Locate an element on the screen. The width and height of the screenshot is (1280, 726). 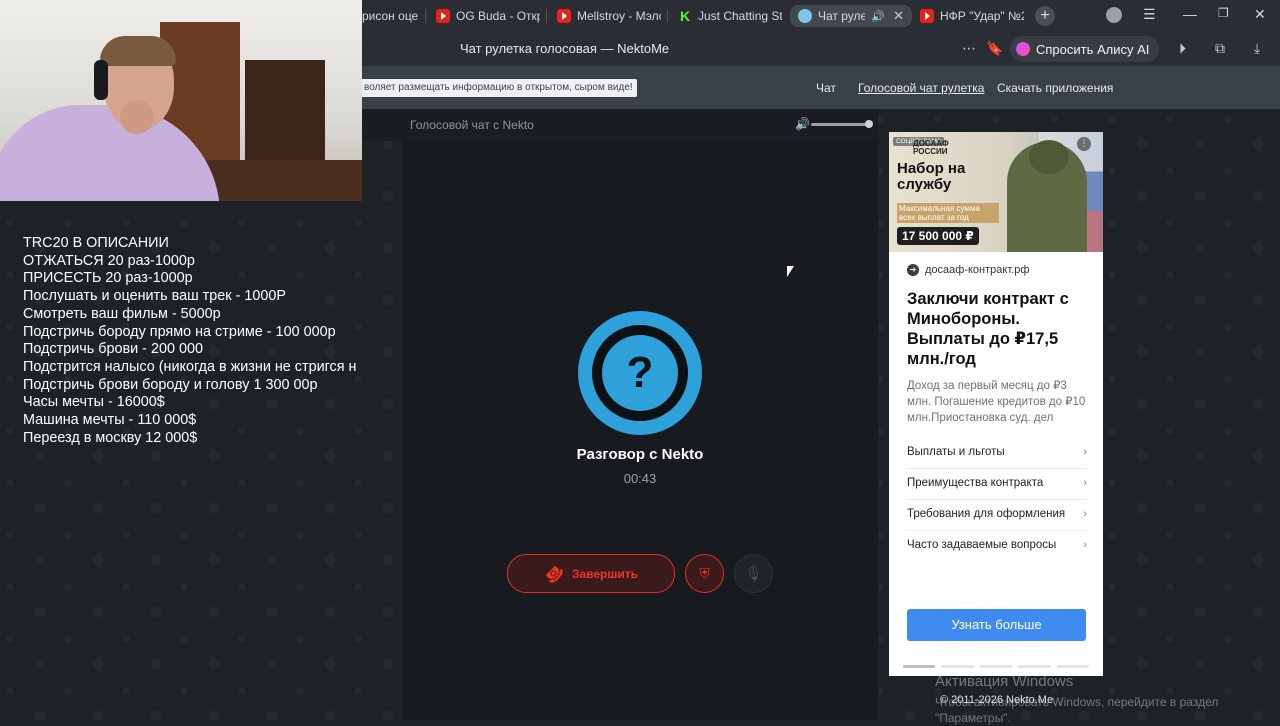
tab-label: Чат рулетк is located at coordinates (842, 16).